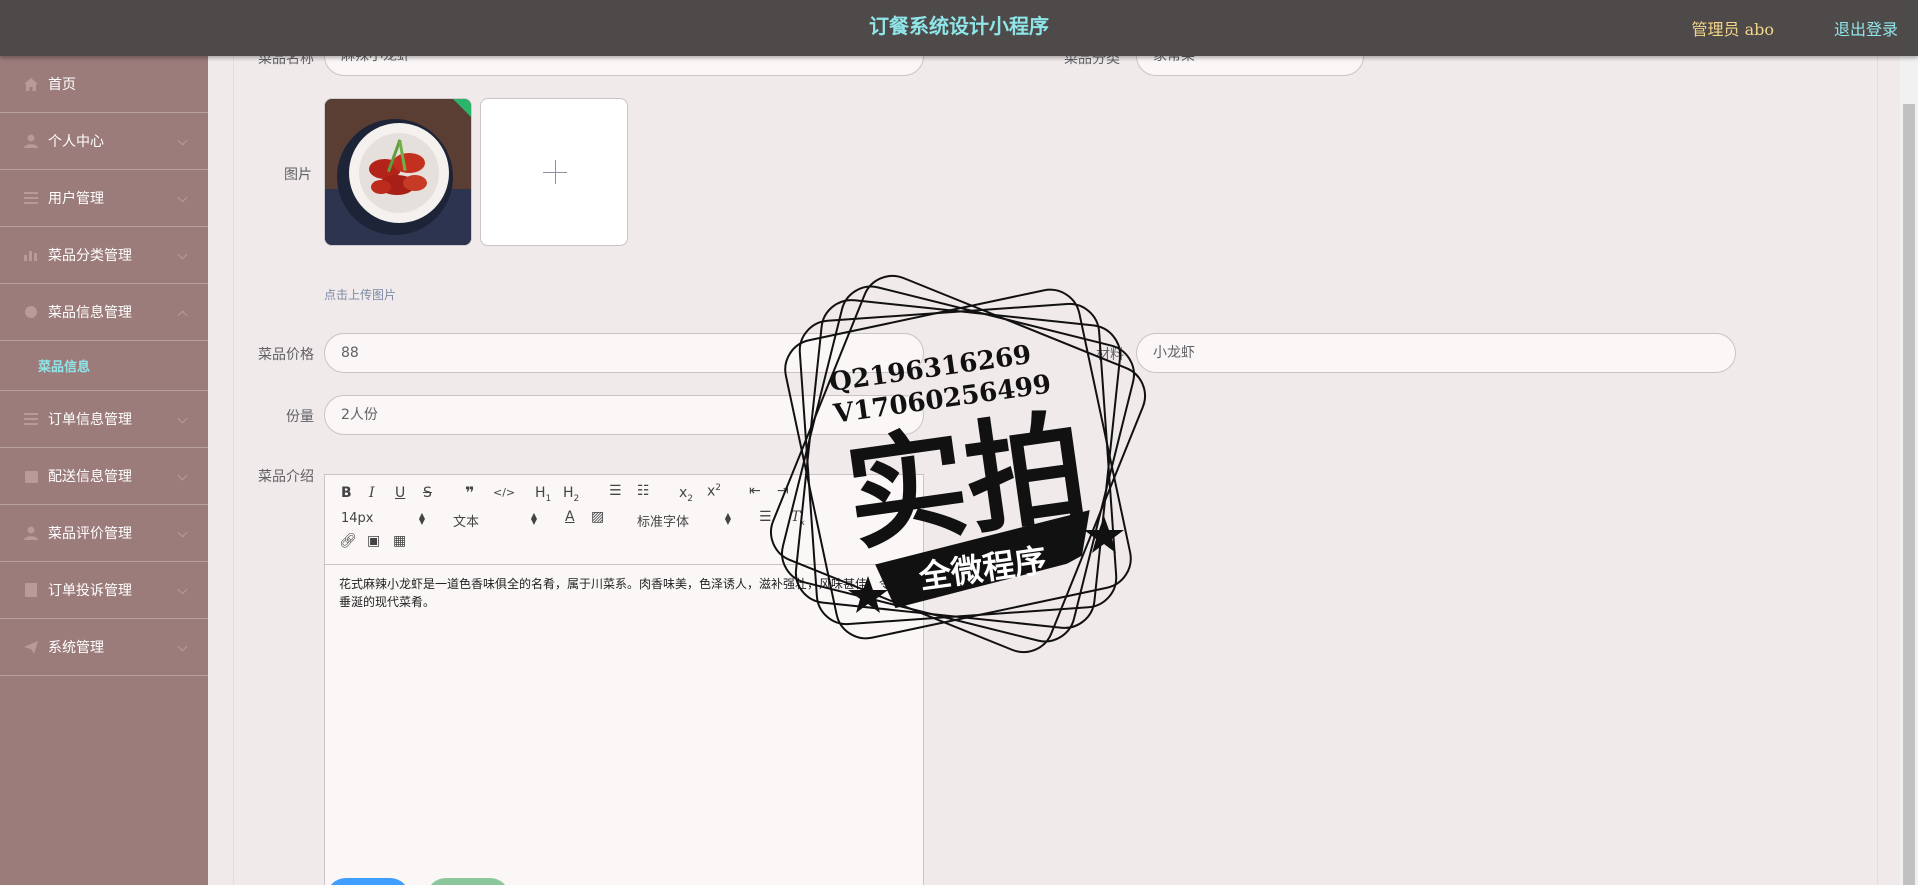  I want to click on outdent-icon: ⇤, so click(755, 491).